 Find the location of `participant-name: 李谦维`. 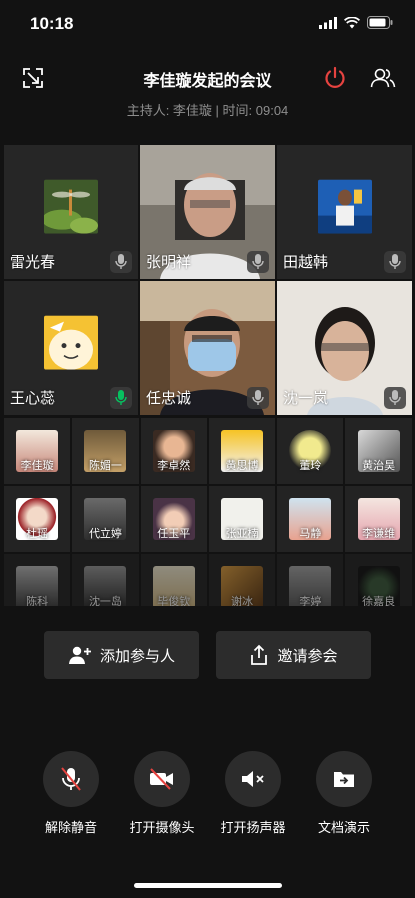

participant-name: 李谦维 is located at coordinates (379, 534).